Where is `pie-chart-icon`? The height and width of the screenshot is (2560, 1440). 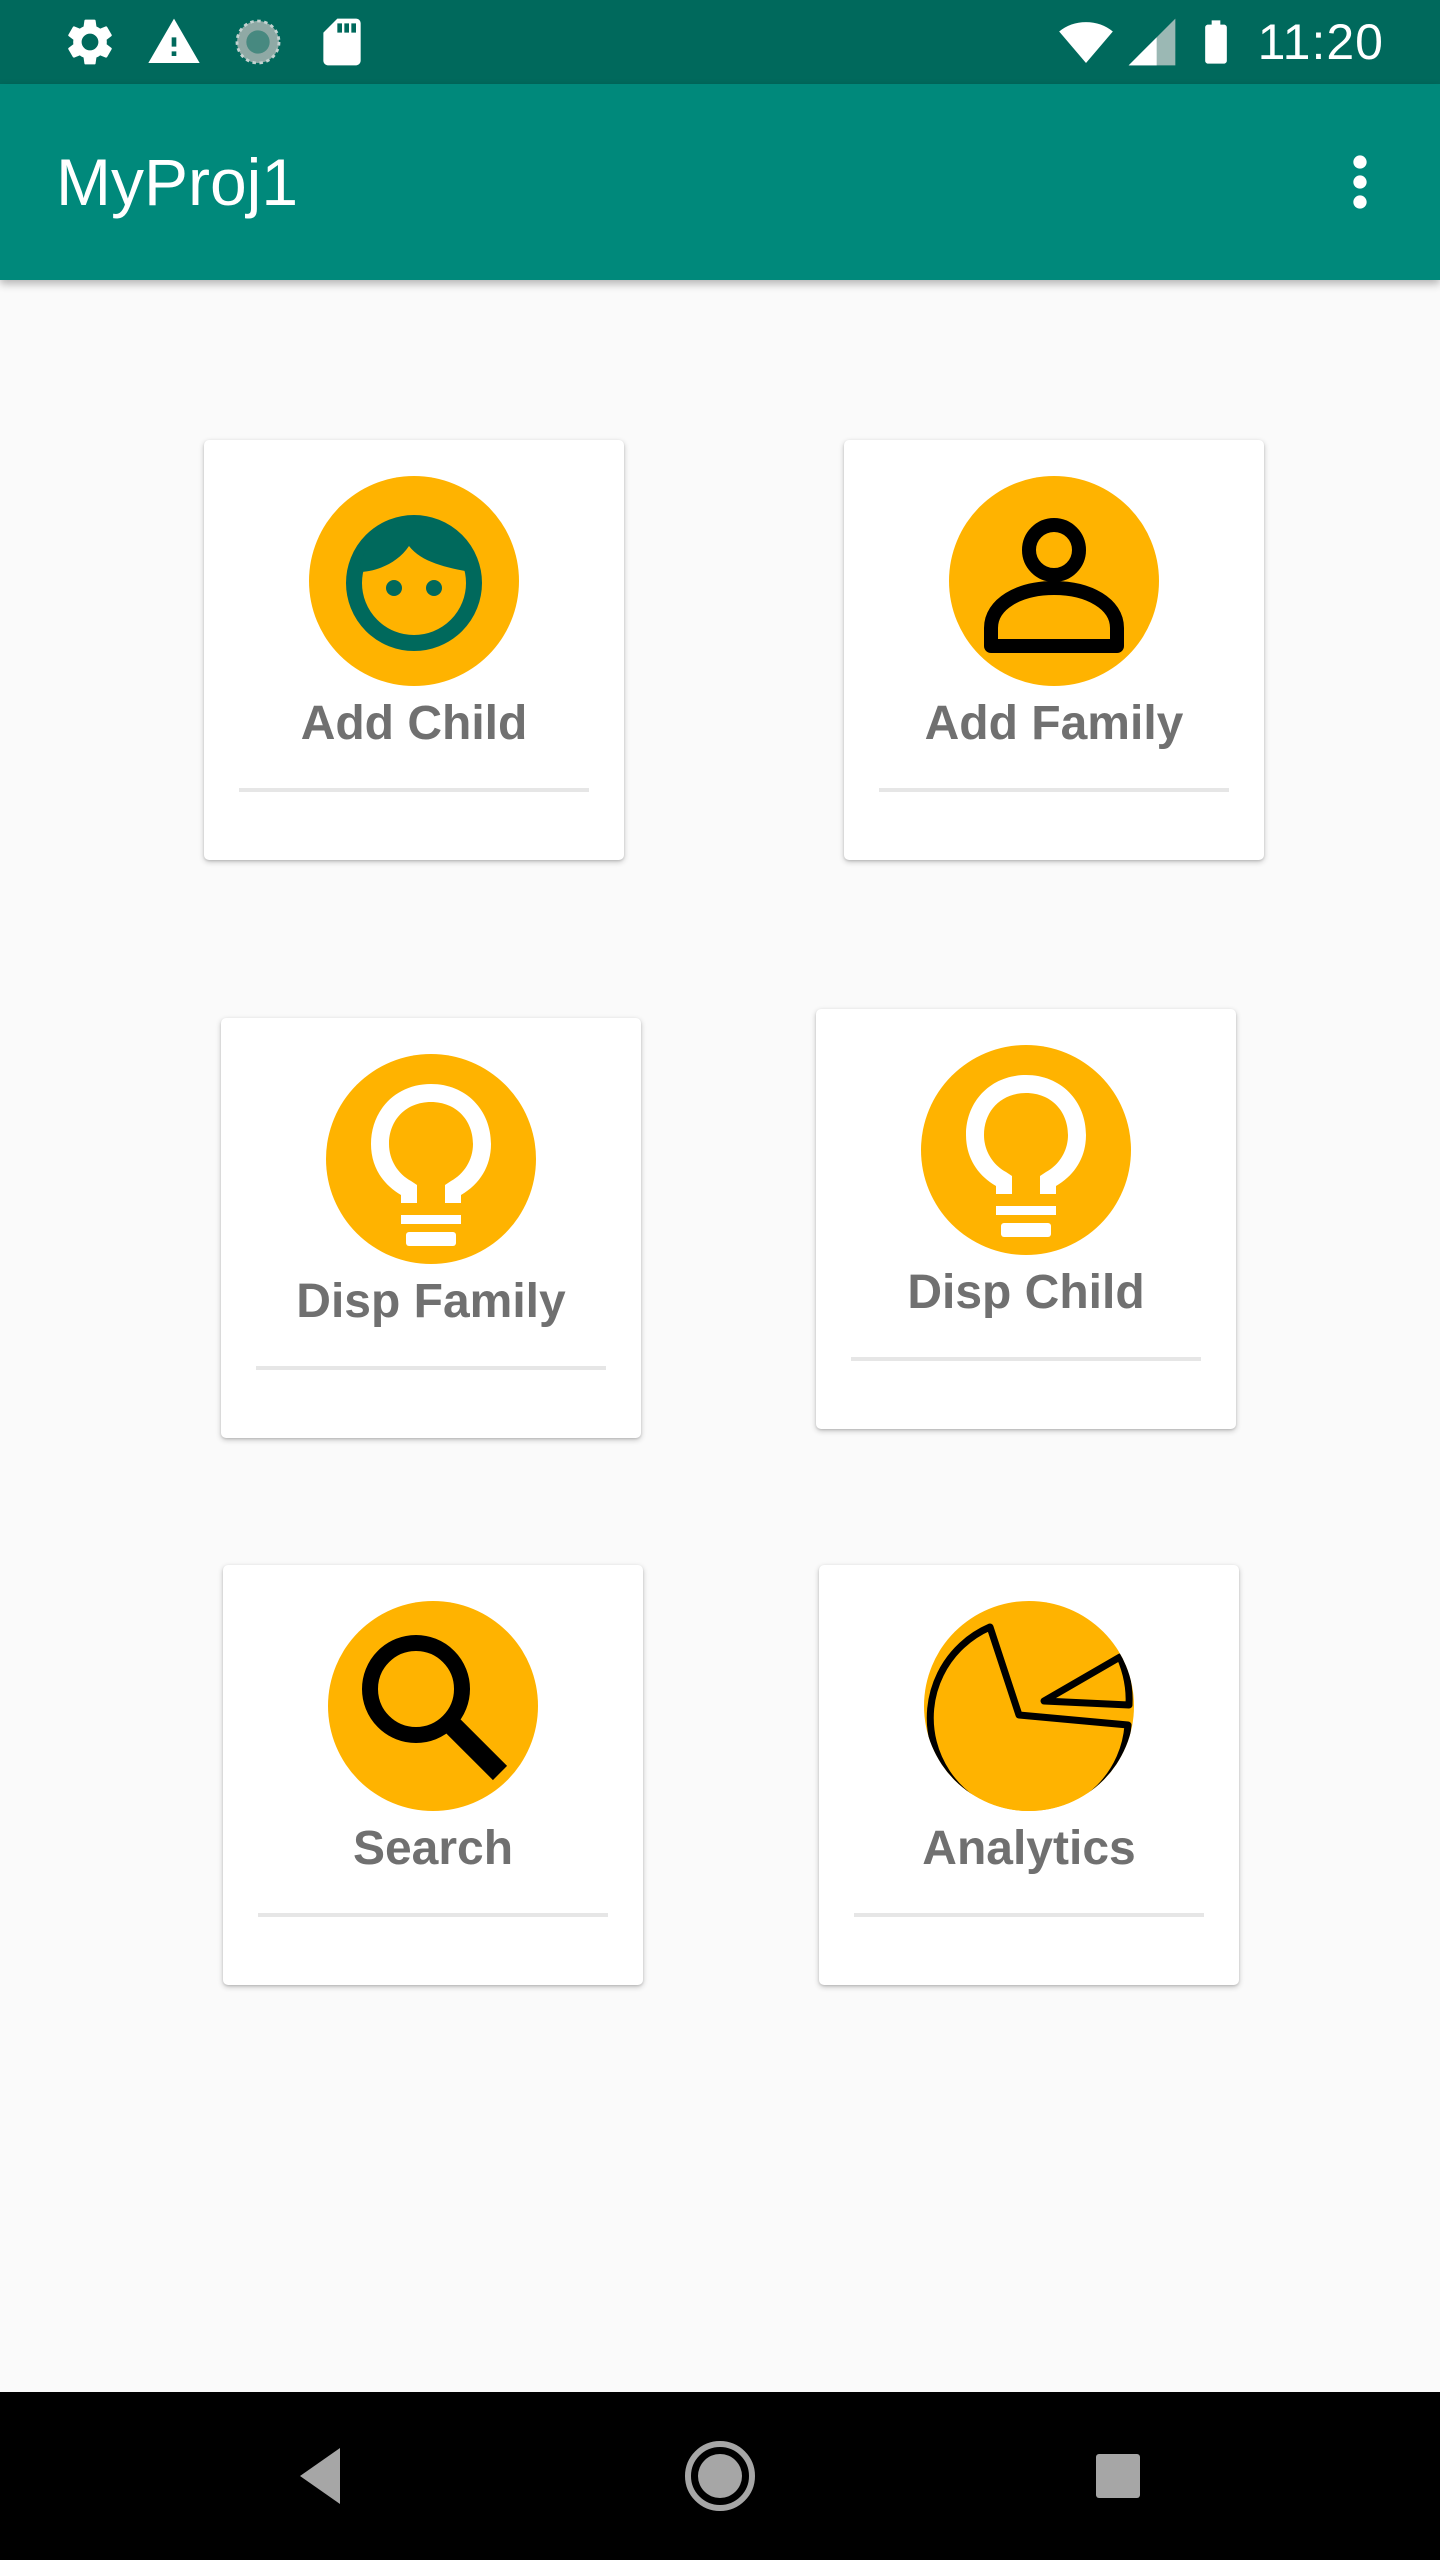
pie-chart-icon is located at coordinates (1029, 1706).